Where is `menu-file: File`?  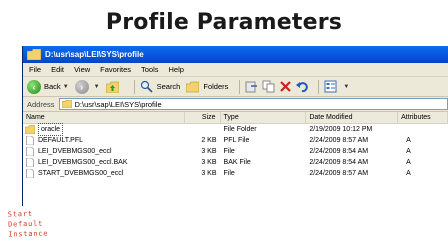 menu-file: File is located at coordinates (35, 69).